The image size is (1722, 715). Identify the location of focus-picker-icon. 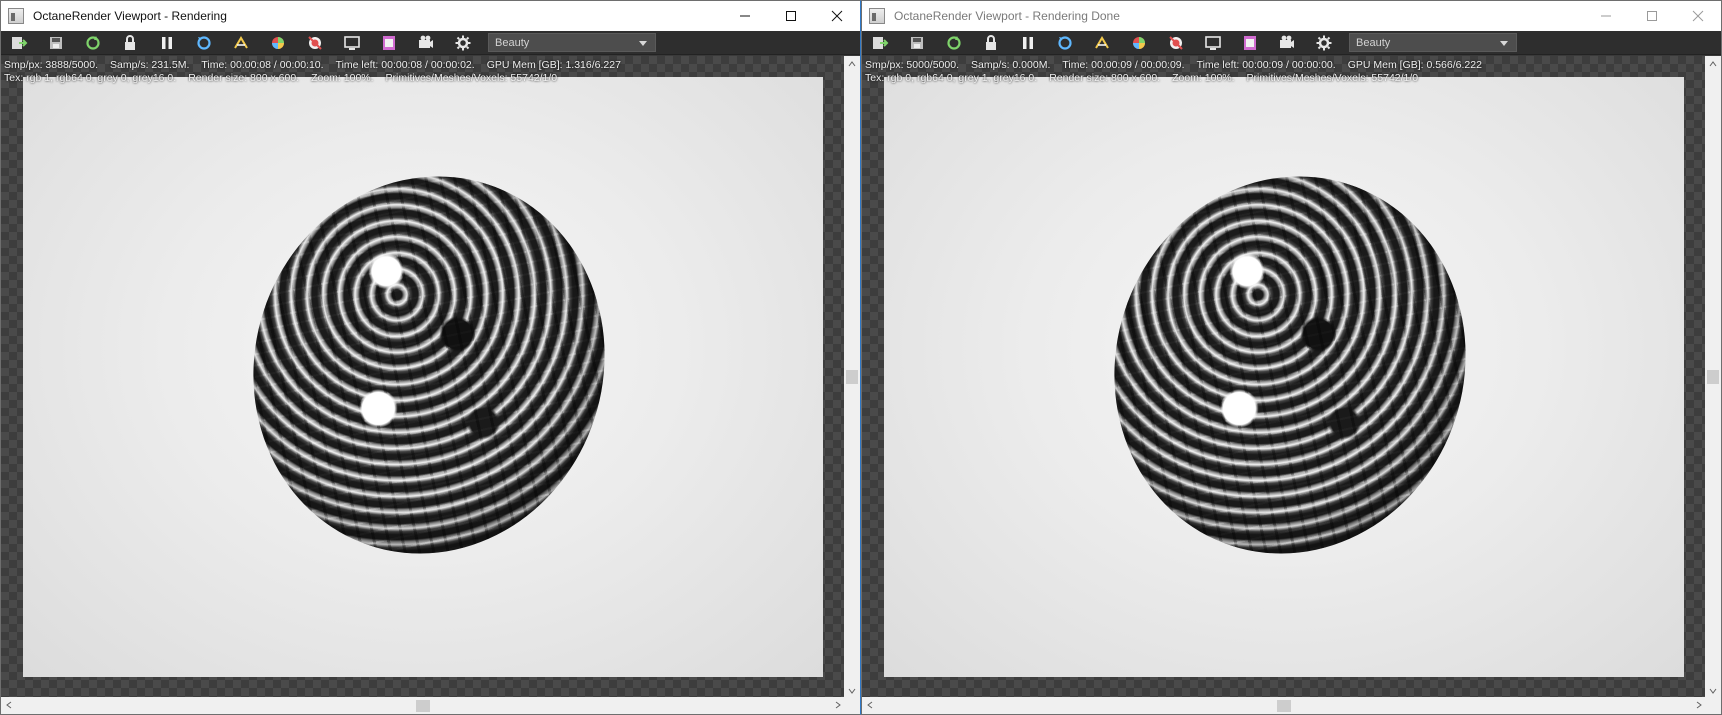
(1102, 42).